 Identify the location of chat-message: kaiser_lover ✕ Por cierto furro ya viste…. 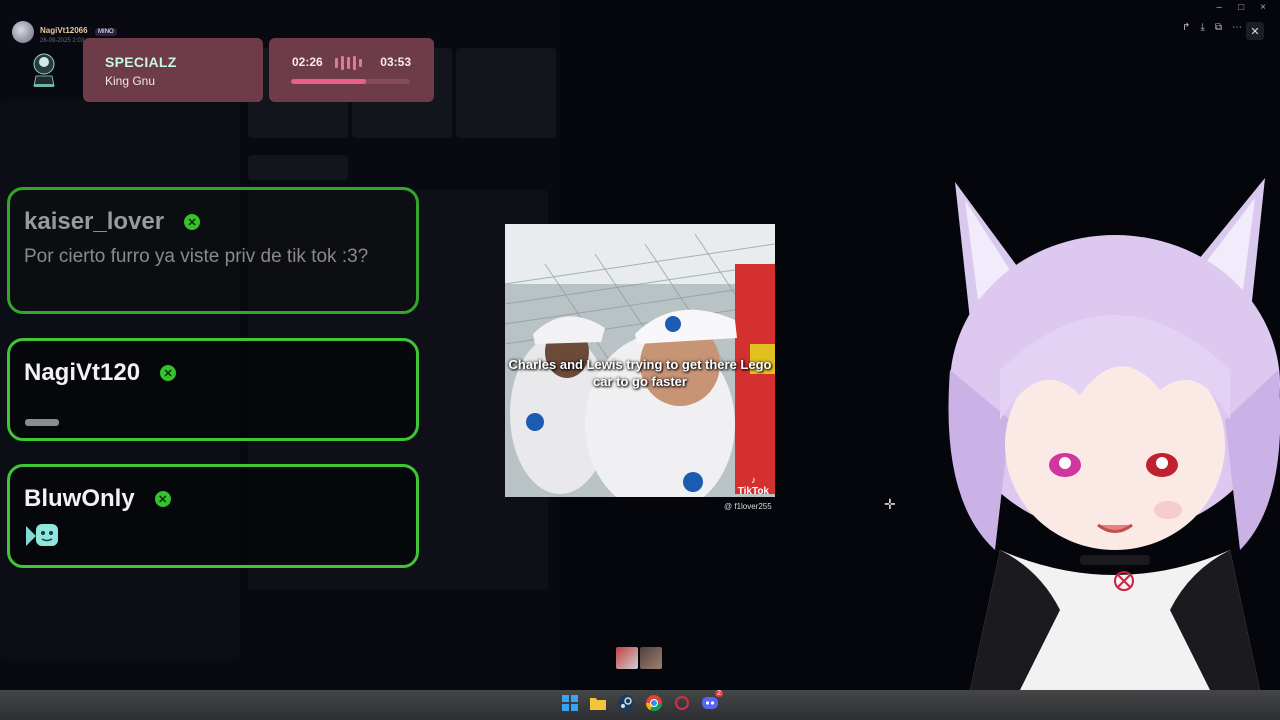
(213, 250).